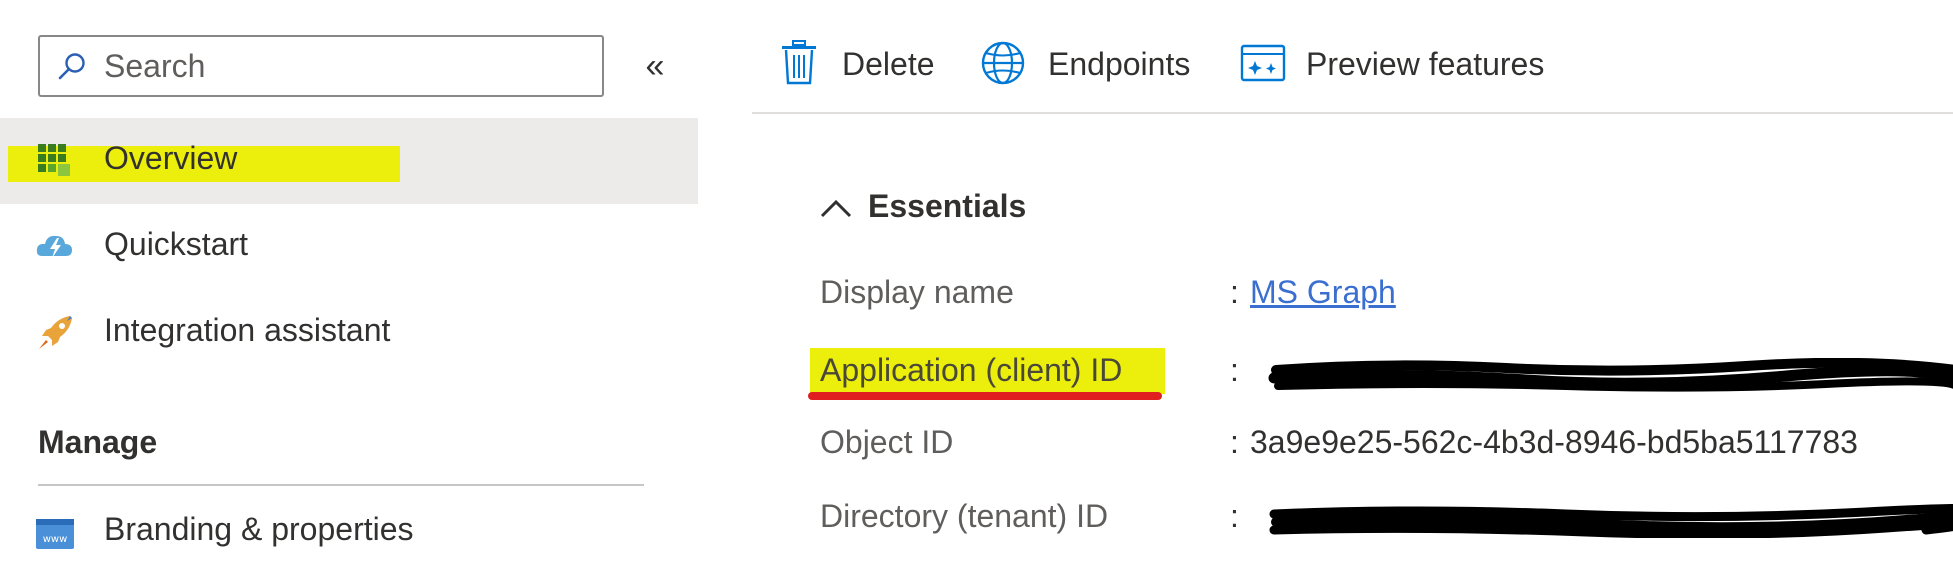 The image size is (1953, 561). I want to click on sidebar-search-box, so click(321, 66).